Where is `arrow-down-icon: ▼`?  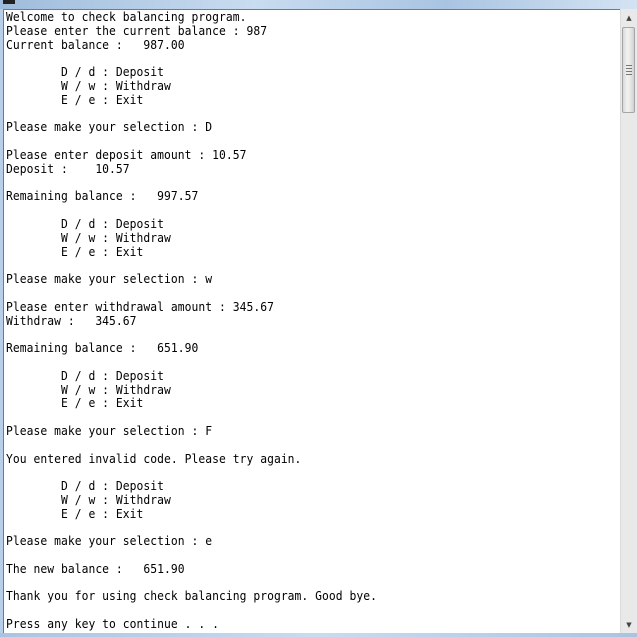
arrow-down-icon: ▼ is located at coordinates (629, 624).